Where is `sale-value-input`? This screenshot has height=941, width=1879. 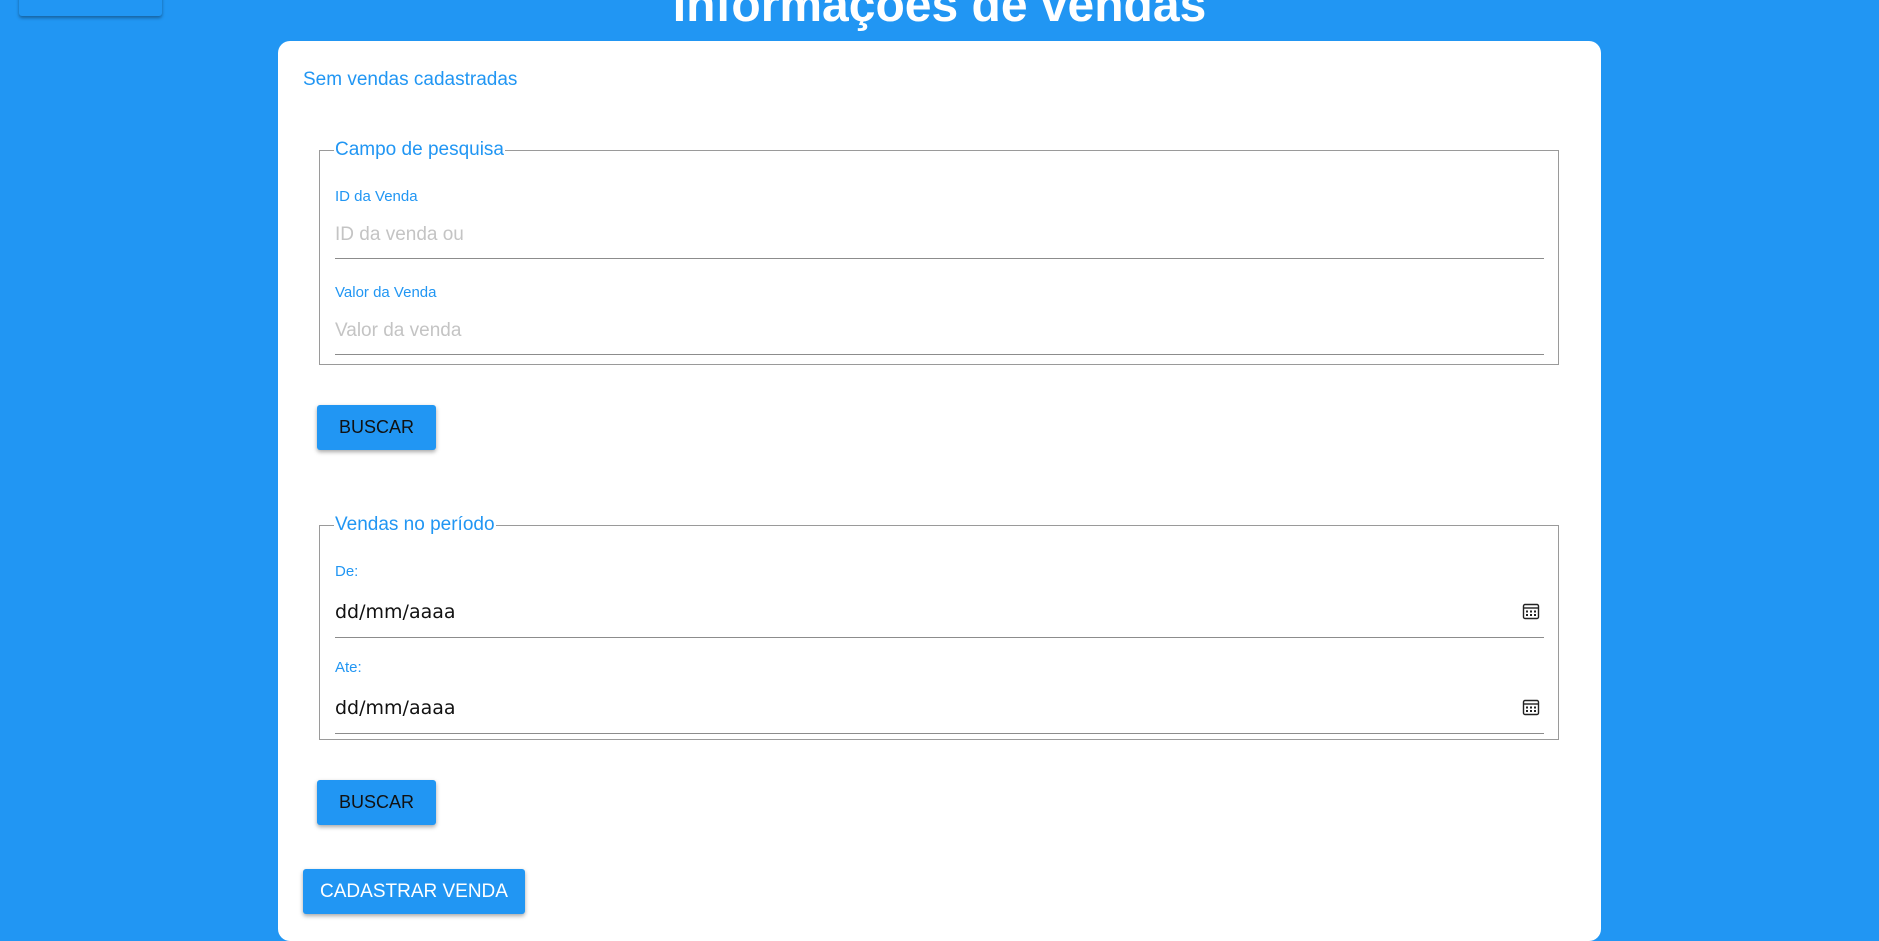 sale-value-input is located at coordinates (939, 331).